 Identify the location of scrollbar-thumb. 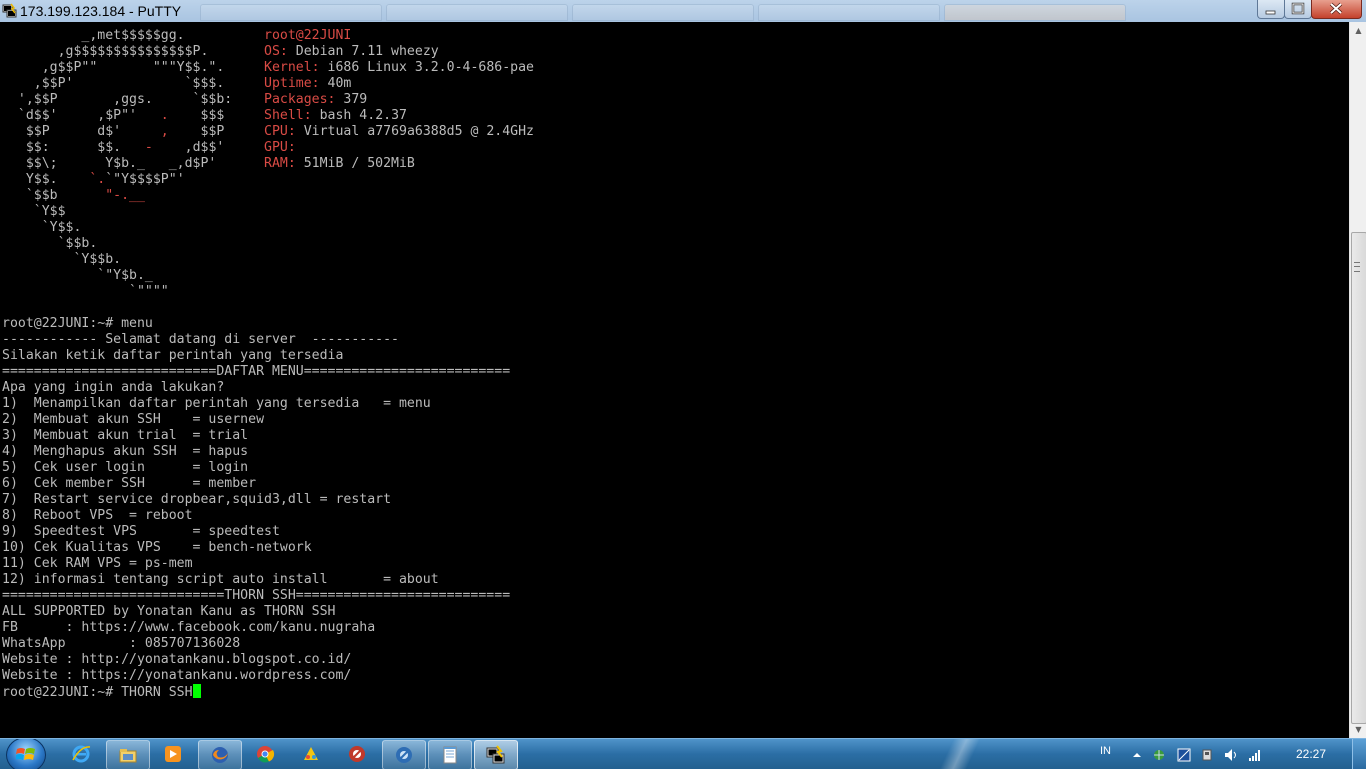
(1358, 478).